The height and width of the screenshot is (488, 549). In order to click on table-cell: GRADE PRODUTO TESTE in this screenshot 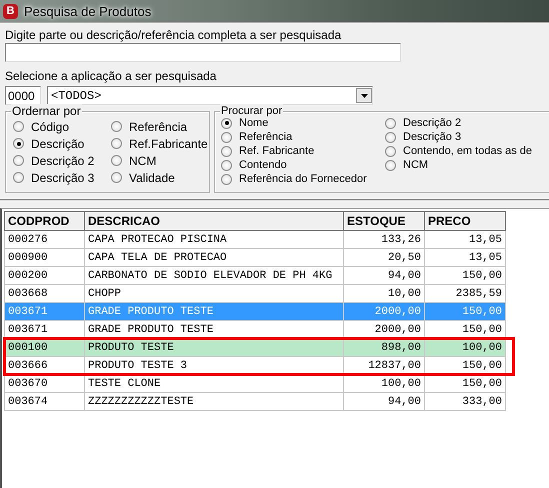, I will do `click(214, 311)`.